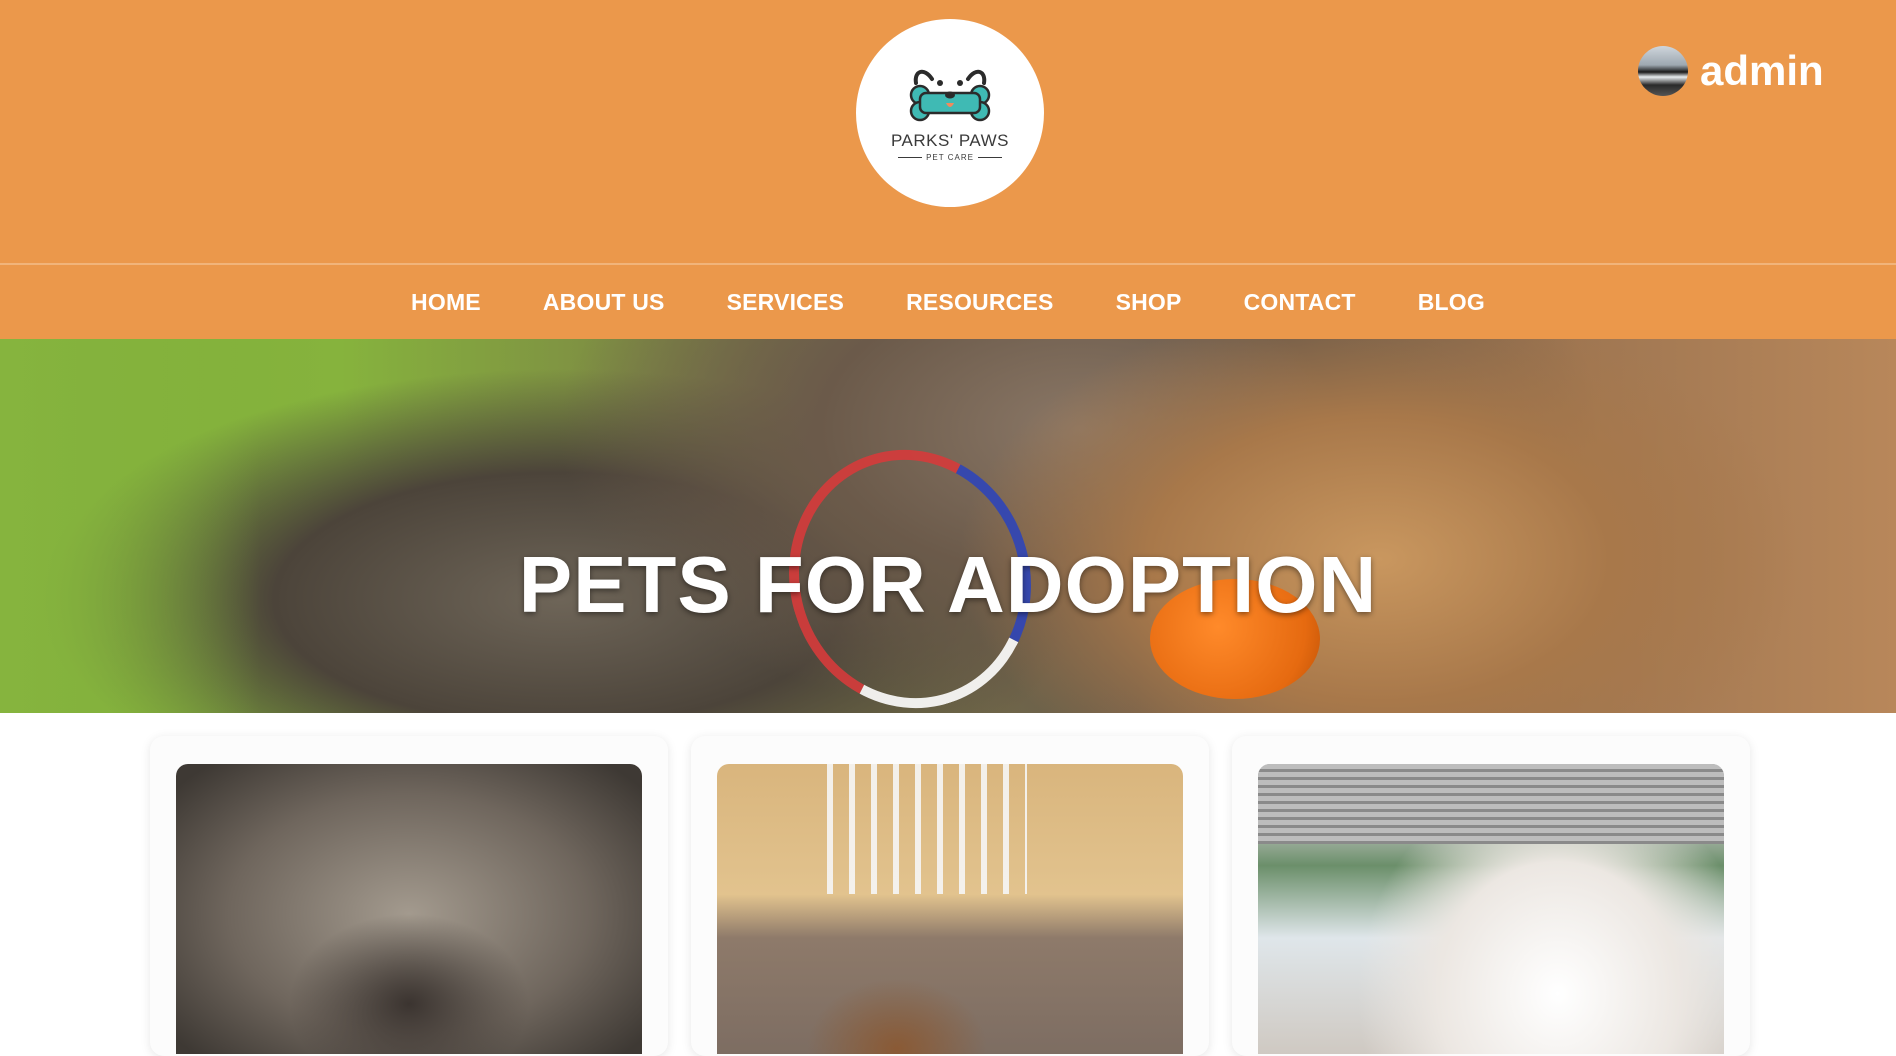 The width and height of the screenshot is (1896, 1056). I want to click on user-menu: admin, so click(1731, 71).